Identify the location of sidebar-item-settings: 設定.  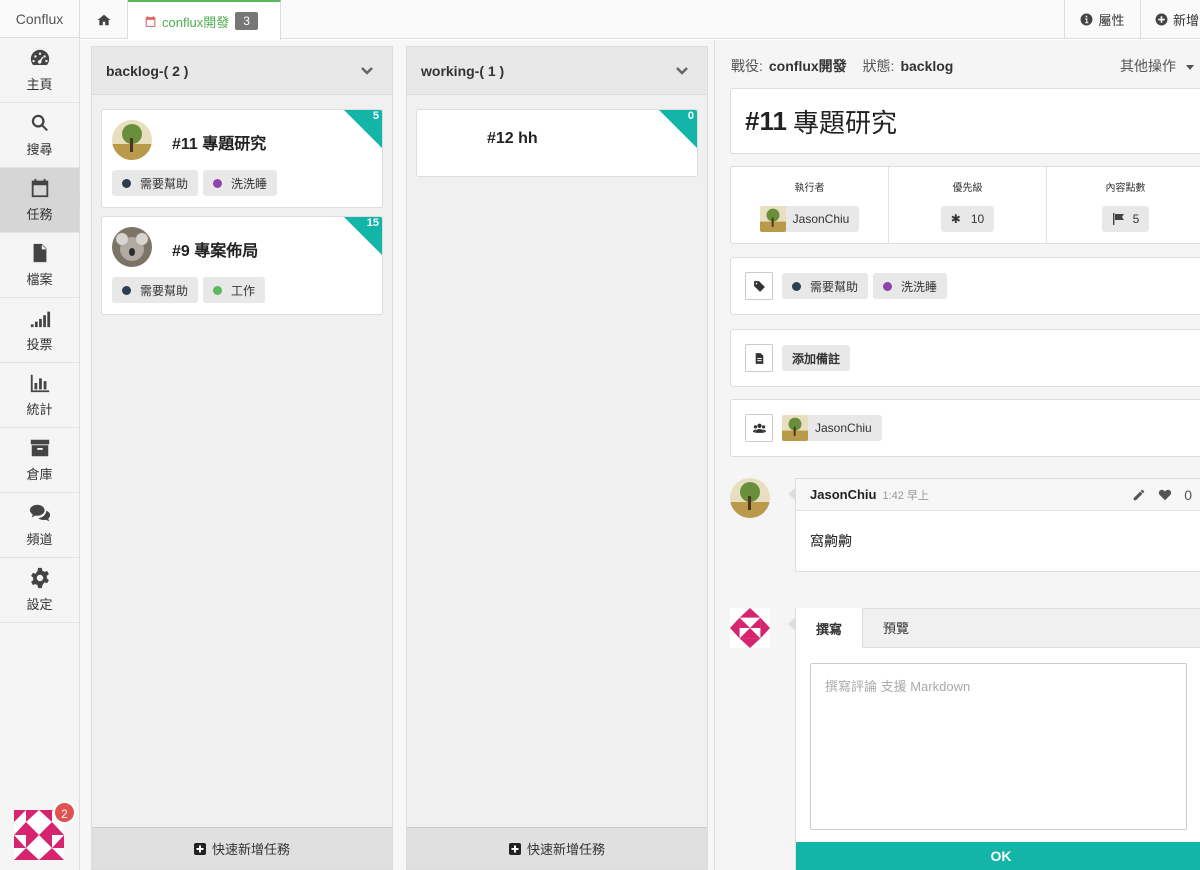
(39, 590).